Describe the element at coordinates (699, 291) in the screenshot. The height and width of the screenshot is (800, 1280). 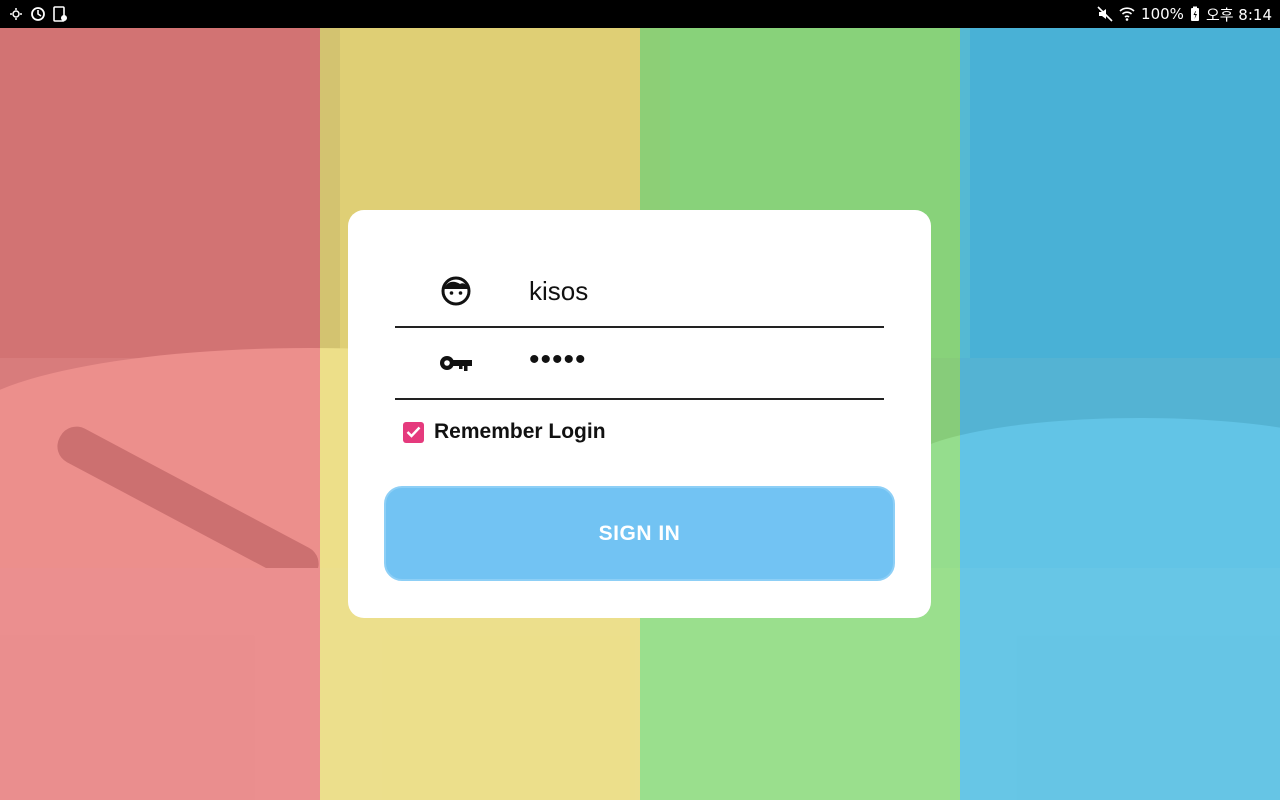
I see `username-input` at that location.